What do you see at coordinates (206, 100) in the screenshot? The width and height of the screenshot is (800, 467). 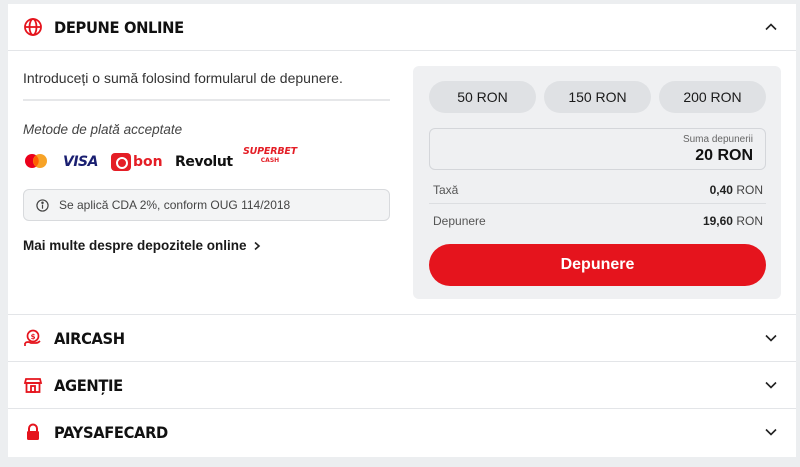 I see `intro-divider` at bounding box center [206, 100].